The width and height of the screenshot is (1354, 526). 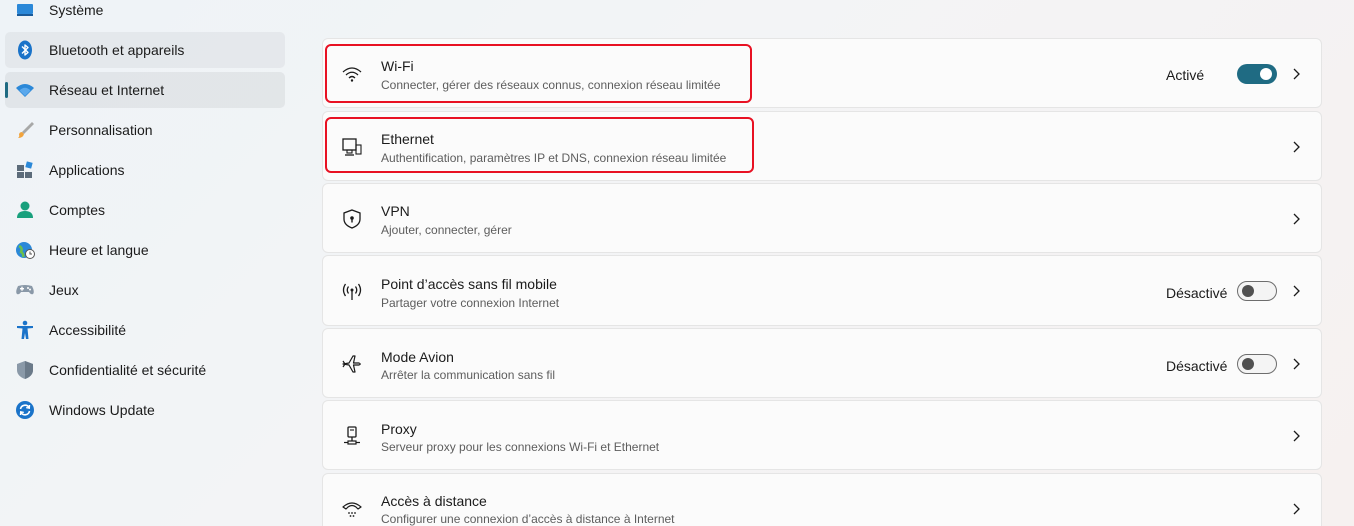 I want to click on card-title: Point d’accès sans fil mobile, so click(x=469, y=284).